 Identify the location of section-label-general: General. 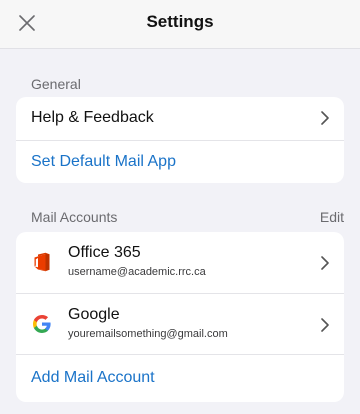
(56, 84).